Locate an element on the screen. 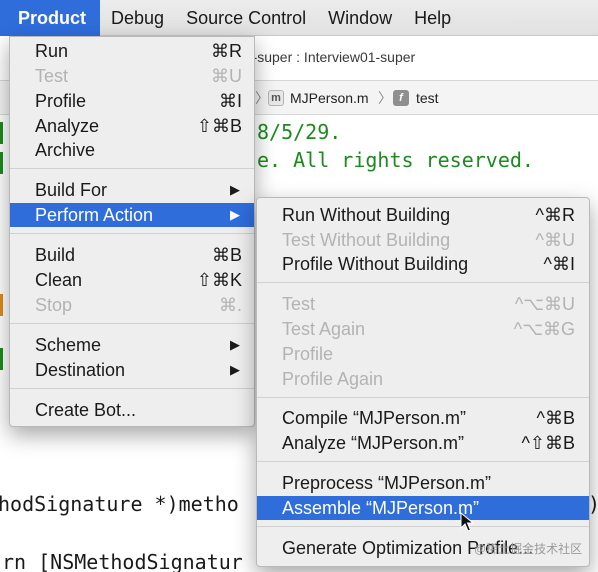 Image resolution: width=598 pixels, height=572 pixels. code-line: hodSignature *)metho is located at coordinates (119, 504).